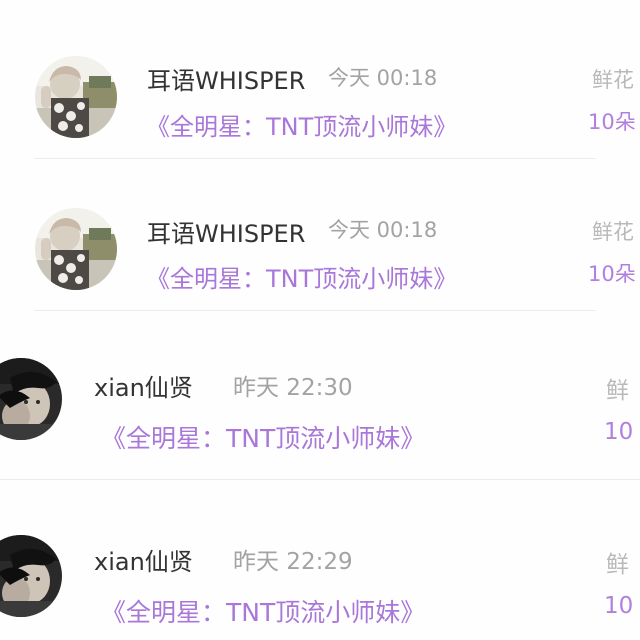  I want to click on timestamp: 昨天 22:29, so click(293, 562).